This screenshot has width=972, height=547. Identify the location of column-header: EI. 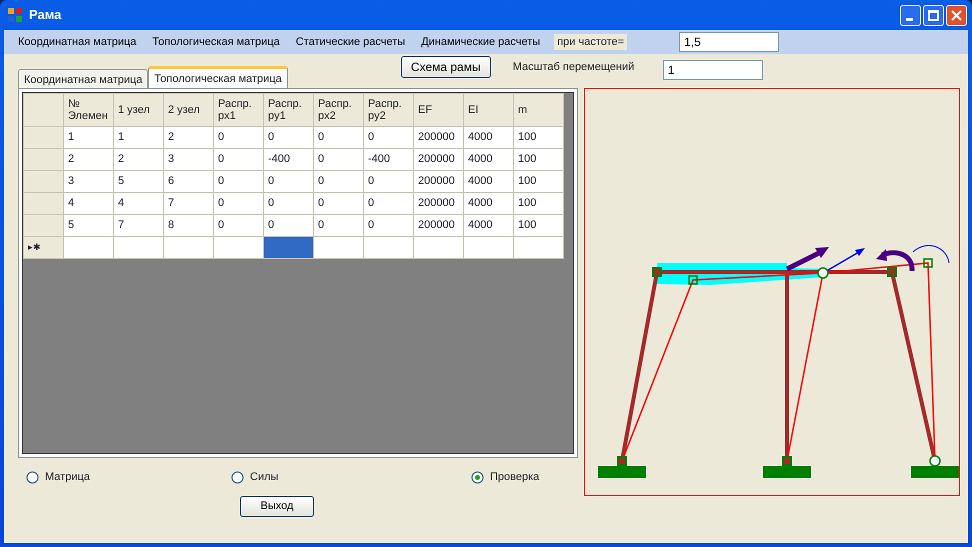
(489, 110).